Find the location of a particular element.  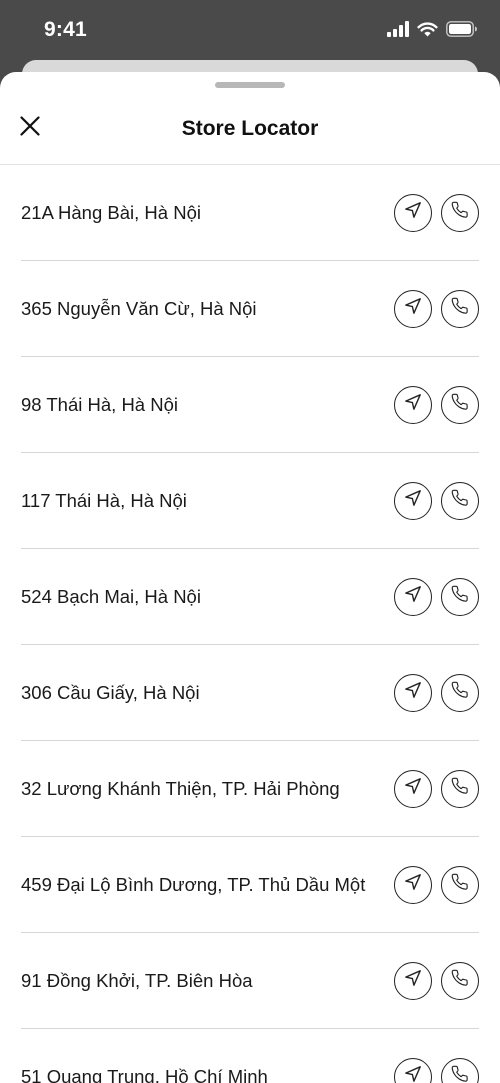

sheet-grabber is located at coordinates (250, 85).